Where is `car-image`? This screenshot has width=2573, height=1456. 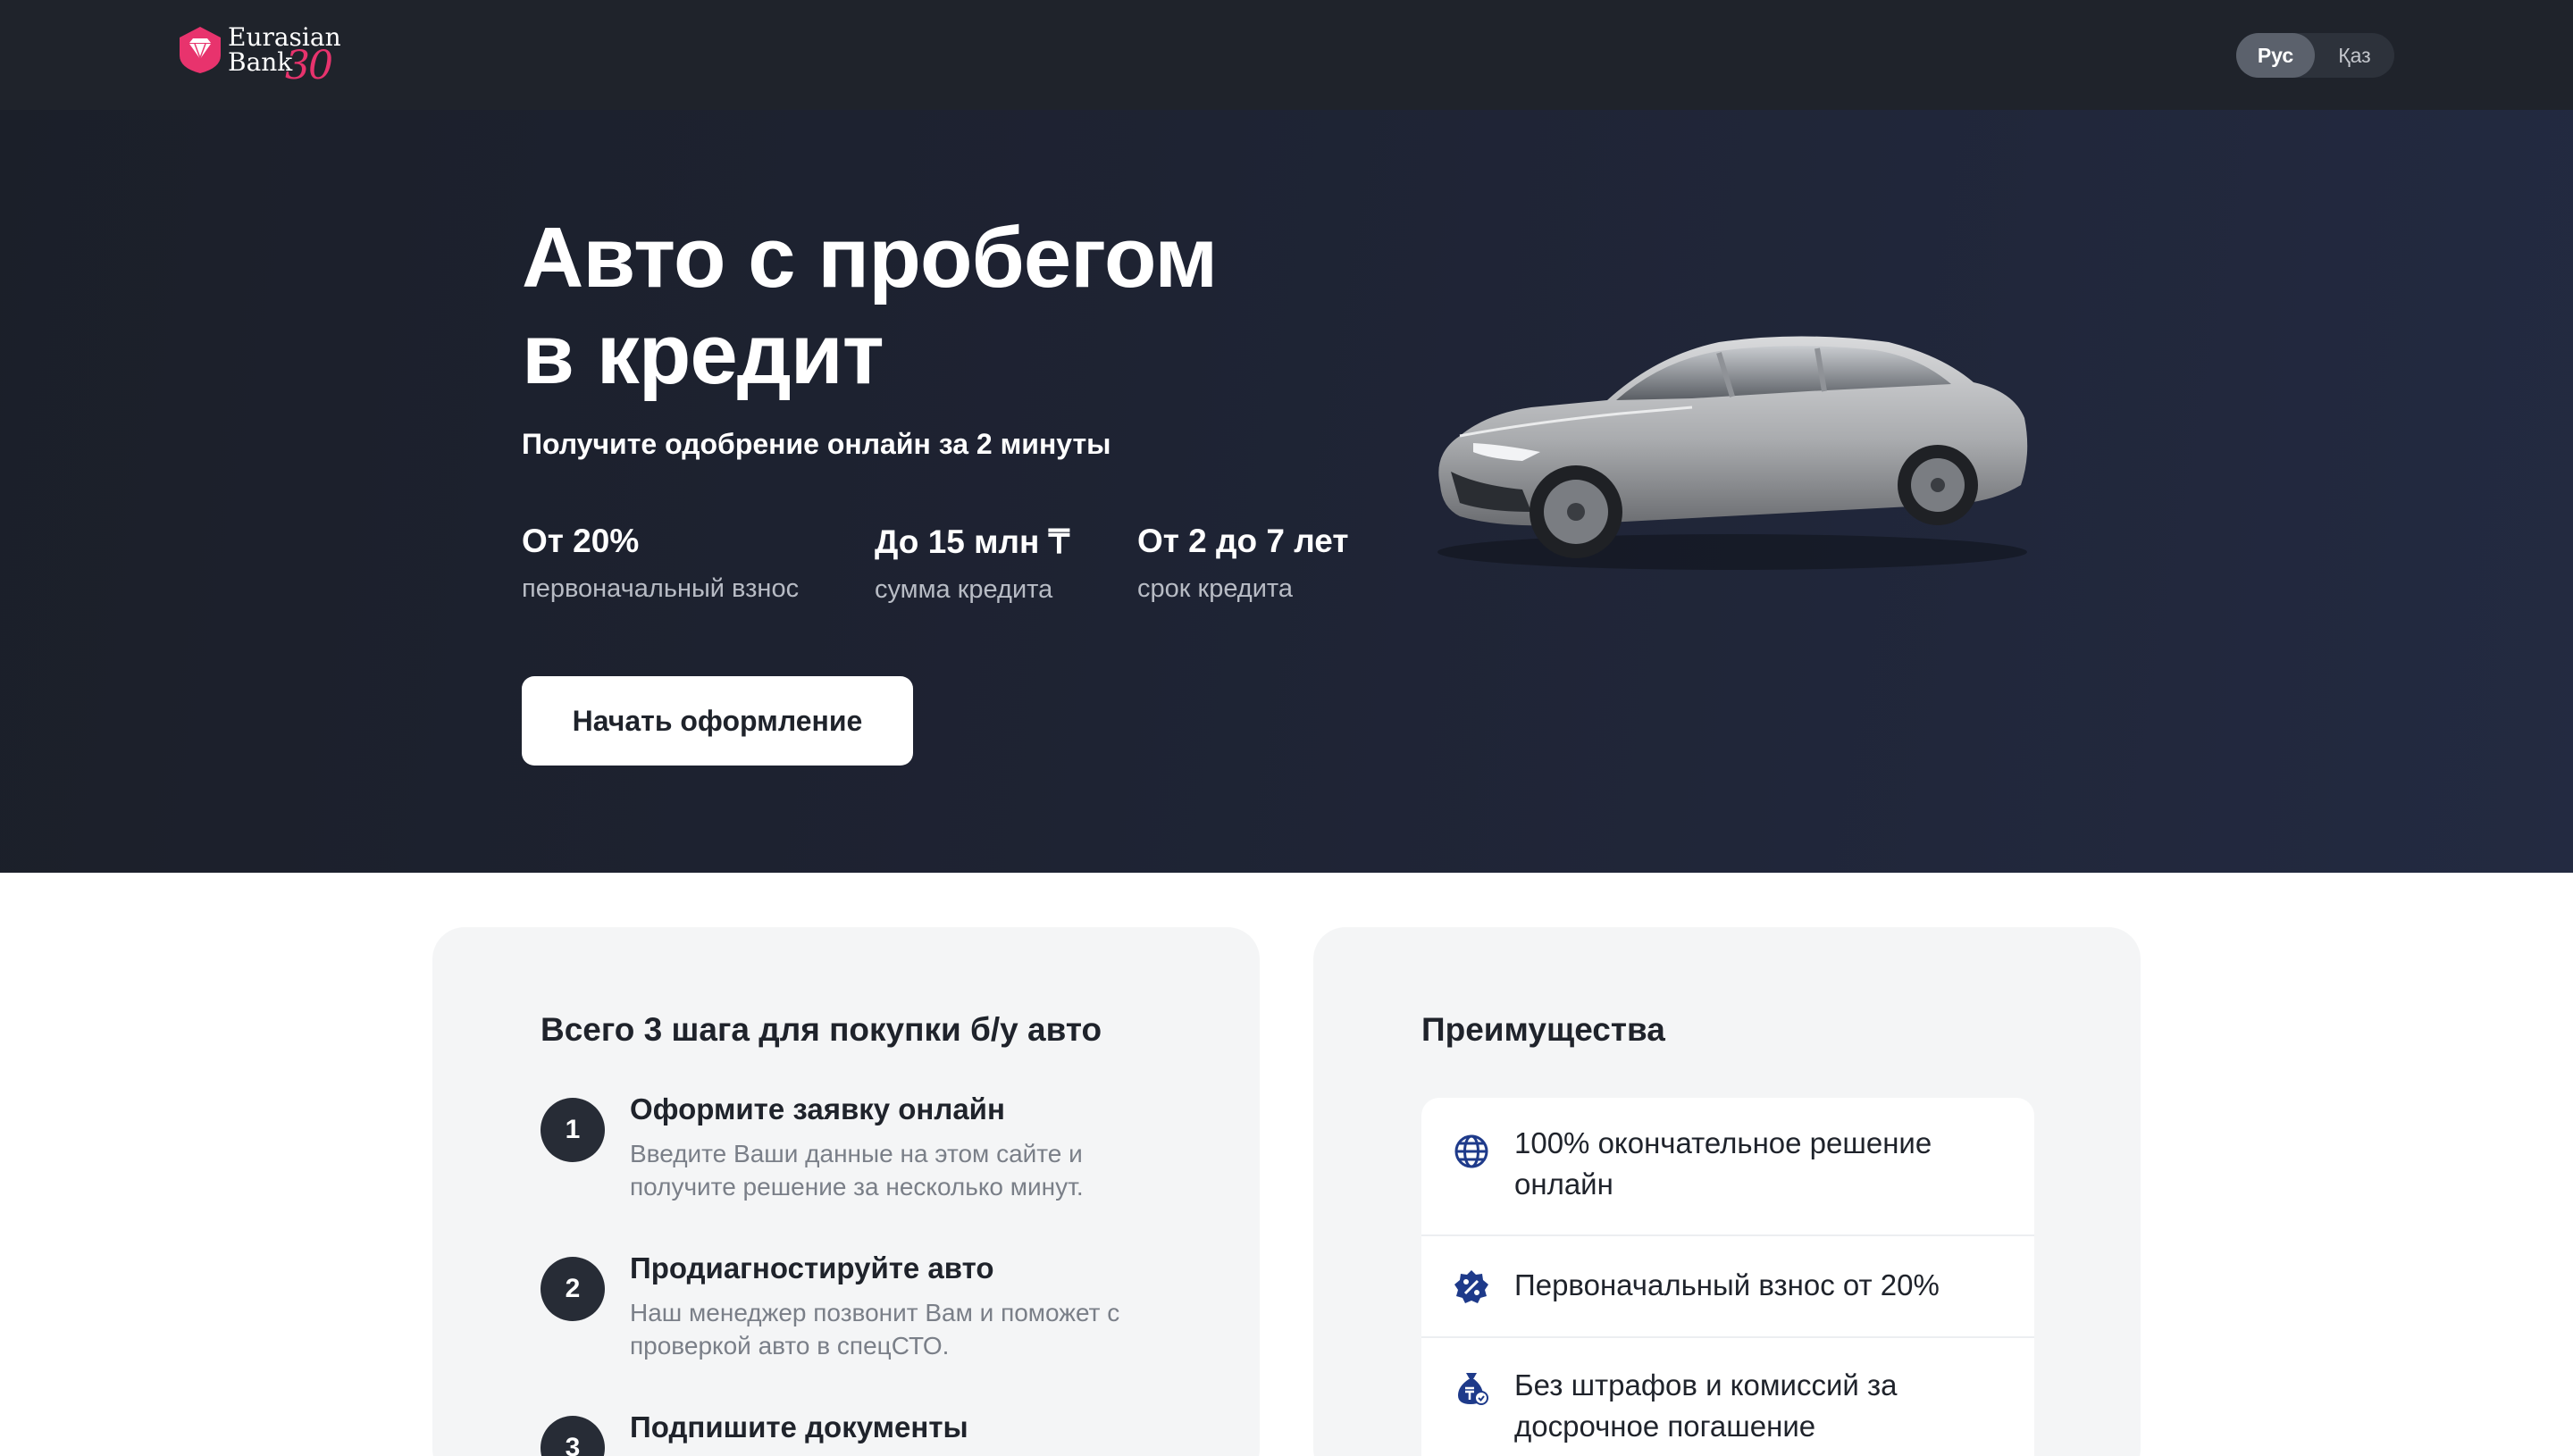 car-image is located at coordinates (1732, 453).